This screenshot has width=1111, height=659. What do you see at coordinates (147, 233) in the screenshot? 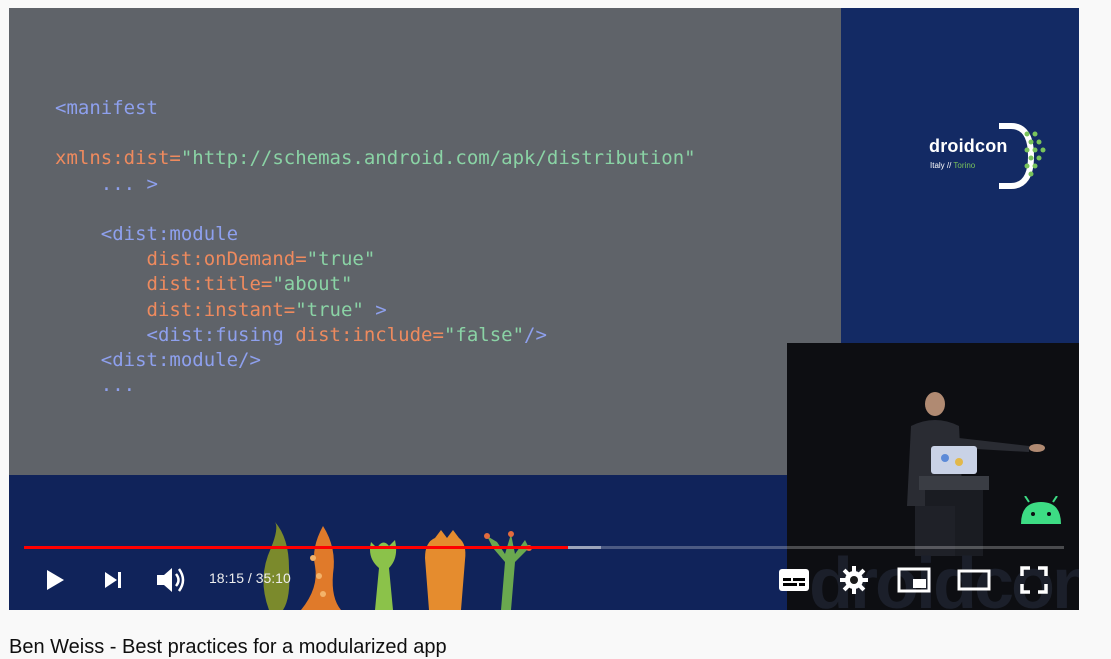
I see `code-token: <dist:module` at bounding box center [147, 233].